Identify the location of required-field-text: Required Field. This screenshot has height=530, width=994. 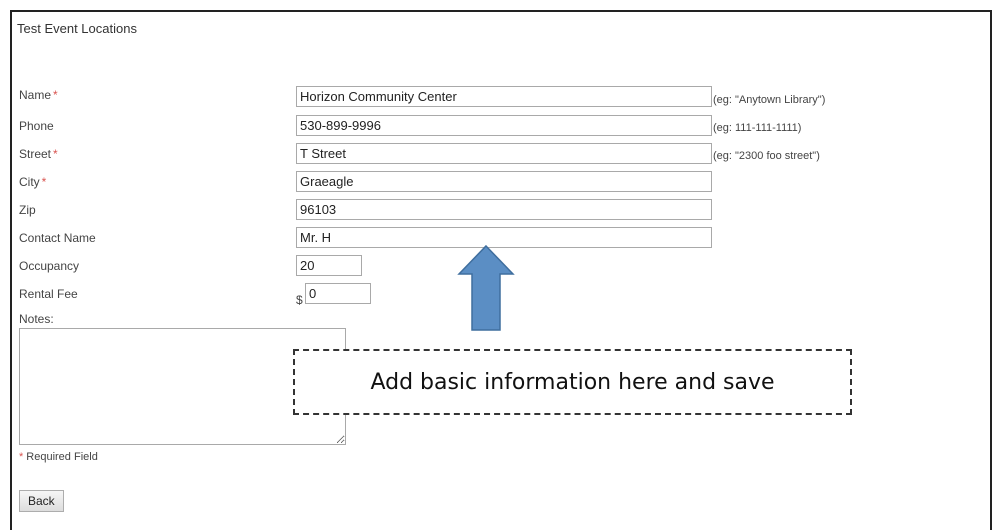
(62, 457).